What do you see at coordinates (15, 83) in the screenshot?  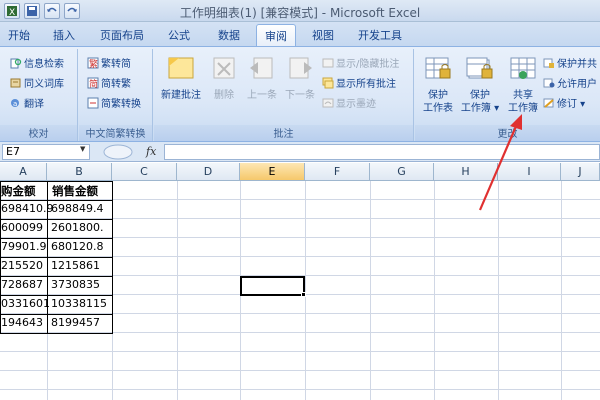 I see `thesaurus-icon` at bounding box center [15, 83].